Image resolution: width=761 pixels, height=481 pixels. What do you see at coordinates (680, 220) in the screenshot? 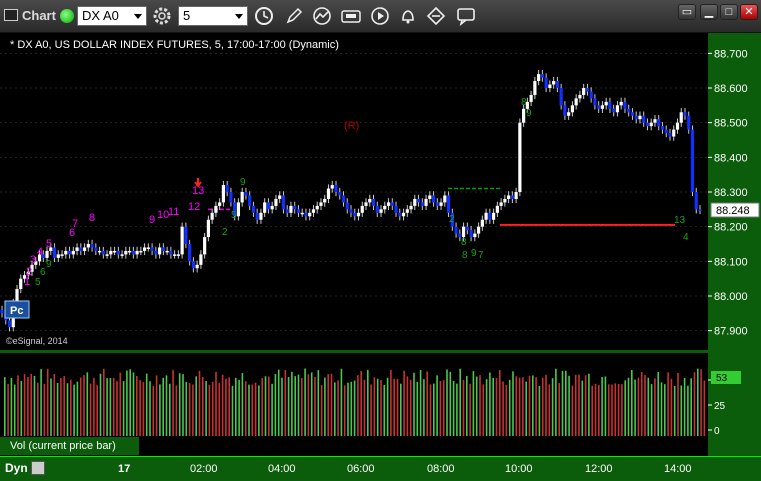
I see `seq-green-e-1: 13` at bounding box center [680, 220].